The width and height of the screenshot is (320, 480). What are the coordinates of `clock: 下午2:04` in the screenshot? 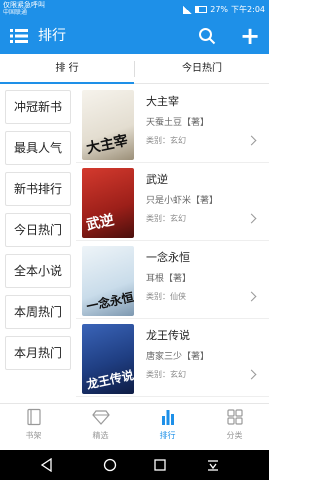 It's located at (248, 9).